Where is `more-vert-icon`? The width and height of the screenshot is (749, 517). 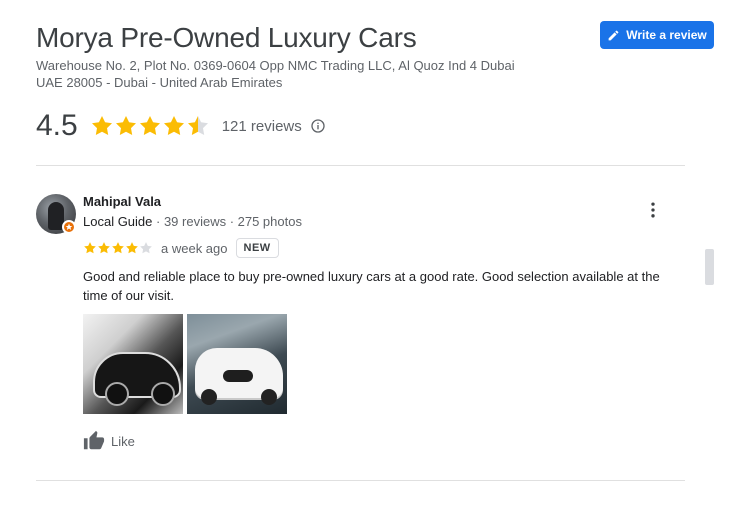
more-vert-icon is located at coordinates (653, 210).